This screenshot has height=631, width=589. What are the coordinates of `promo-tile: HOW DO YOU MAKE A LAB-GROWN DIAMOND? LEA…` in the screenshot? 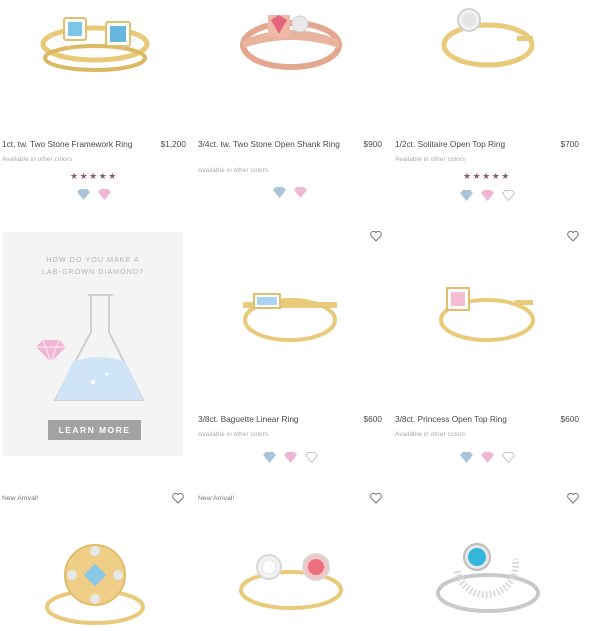 It's located at (93, 344).